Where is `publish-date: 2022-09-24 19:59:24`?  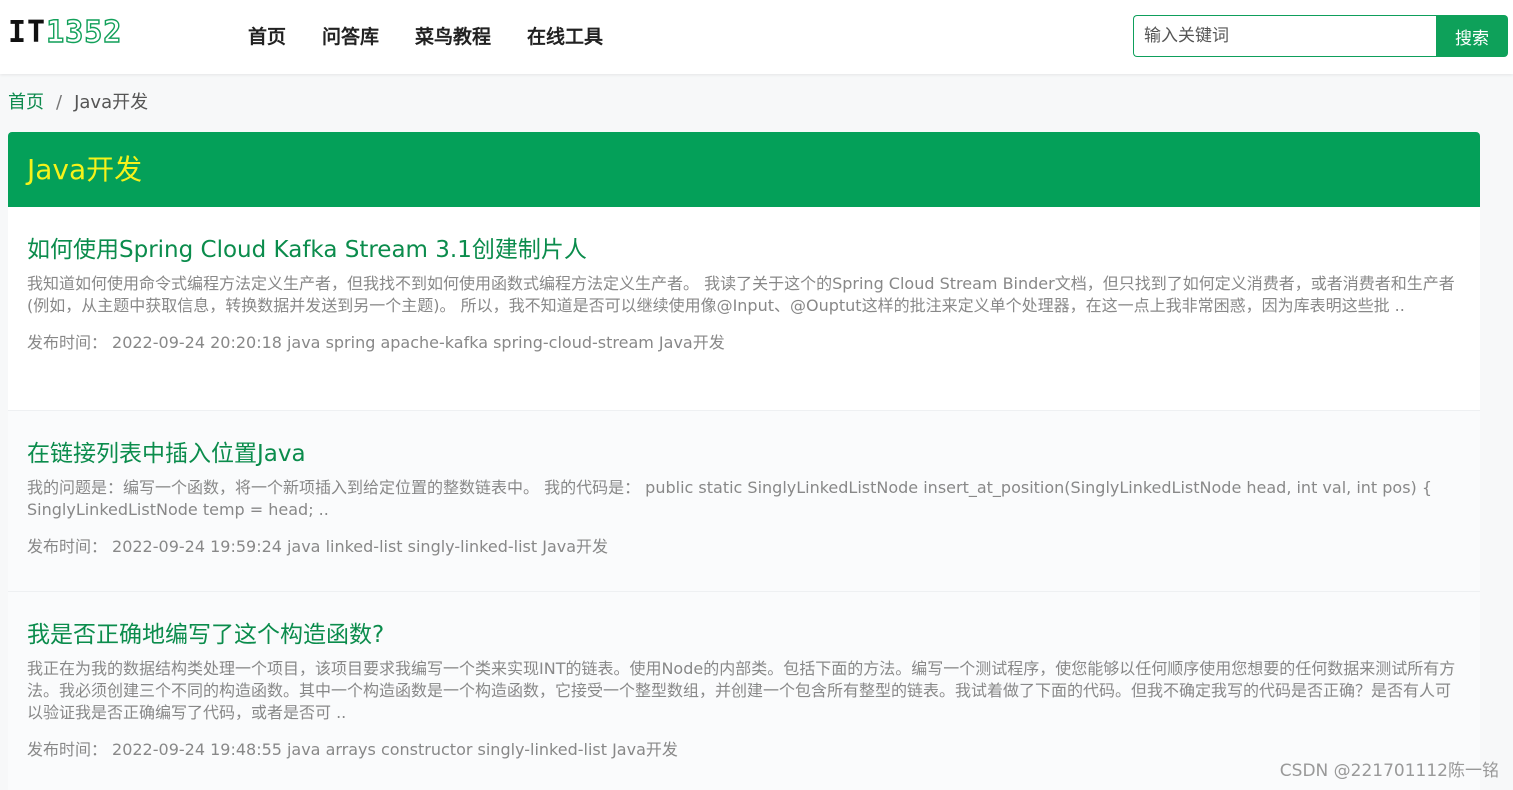 publish-date: 2022-09-24 19:59:24 is located at coordinates (197, 546).